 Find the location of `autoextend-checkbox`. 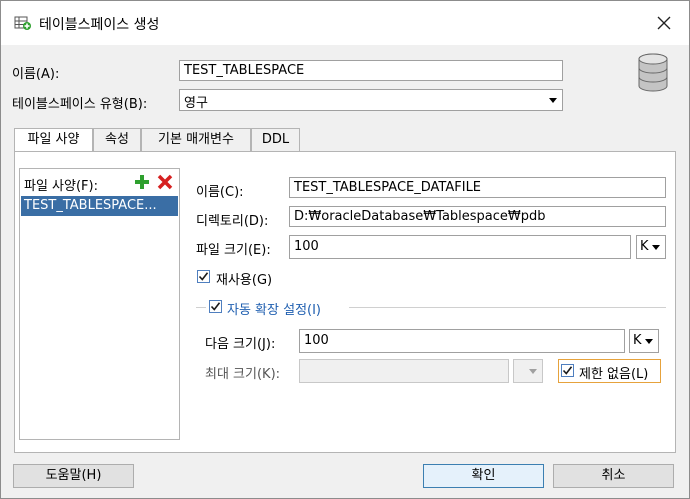

autoextend-checkbox is located at coordinates (215, 306).